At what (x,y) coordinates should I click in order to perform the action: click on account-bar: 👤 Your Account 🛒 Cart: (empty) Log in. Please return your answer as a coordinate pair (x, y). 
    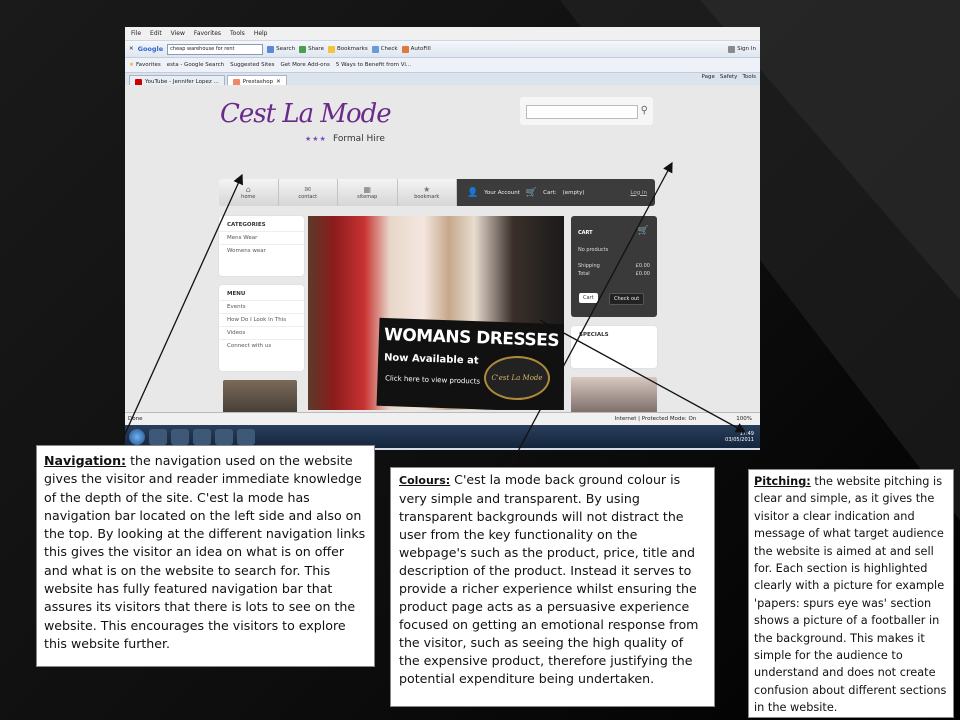
    Looking at the image, I should click on (556, 192).